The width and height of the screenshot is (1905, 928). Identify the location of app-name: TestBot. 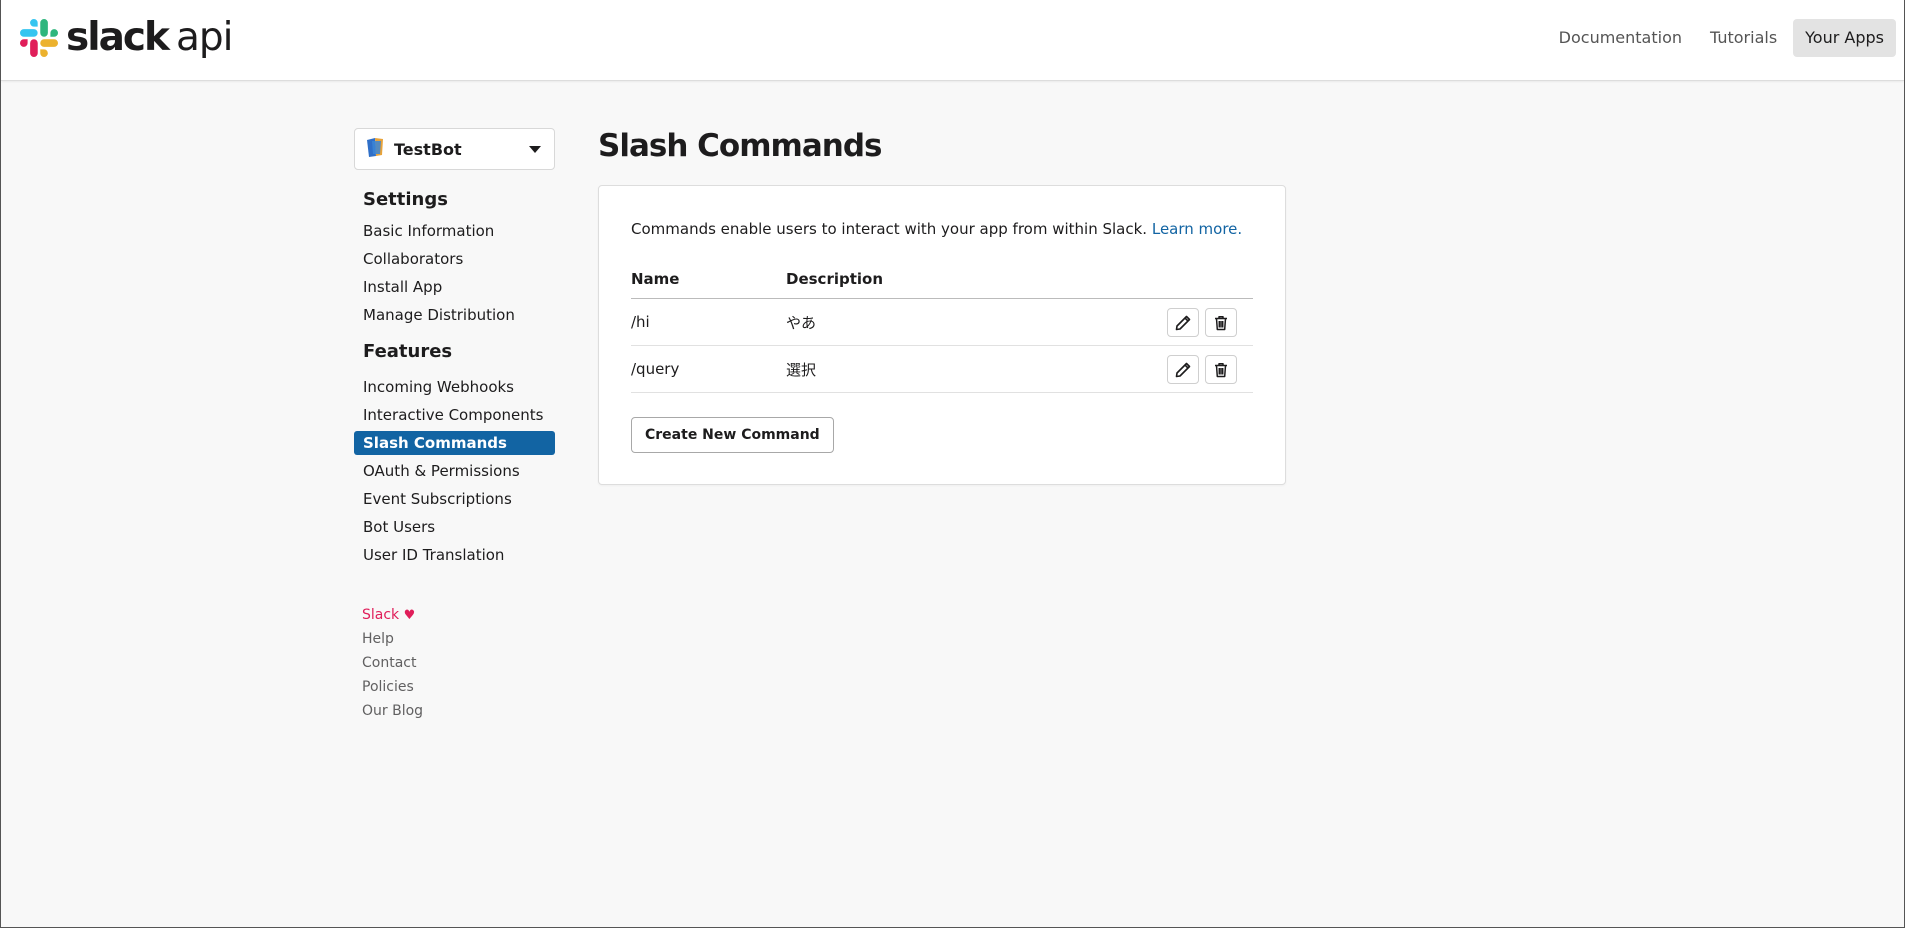
(428, 149).